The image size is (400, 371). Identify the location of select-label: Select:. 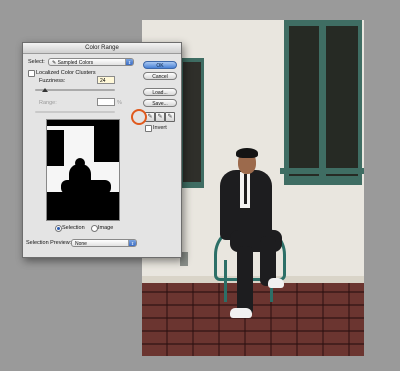
(36, 62).